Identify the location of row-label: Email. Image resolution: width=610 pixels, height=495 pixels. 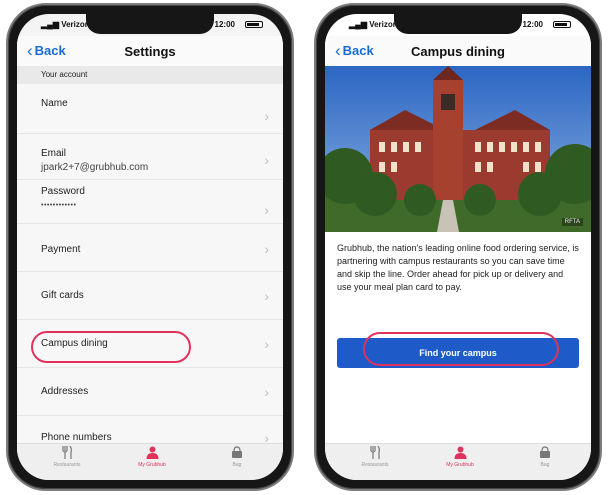
(54, 153).